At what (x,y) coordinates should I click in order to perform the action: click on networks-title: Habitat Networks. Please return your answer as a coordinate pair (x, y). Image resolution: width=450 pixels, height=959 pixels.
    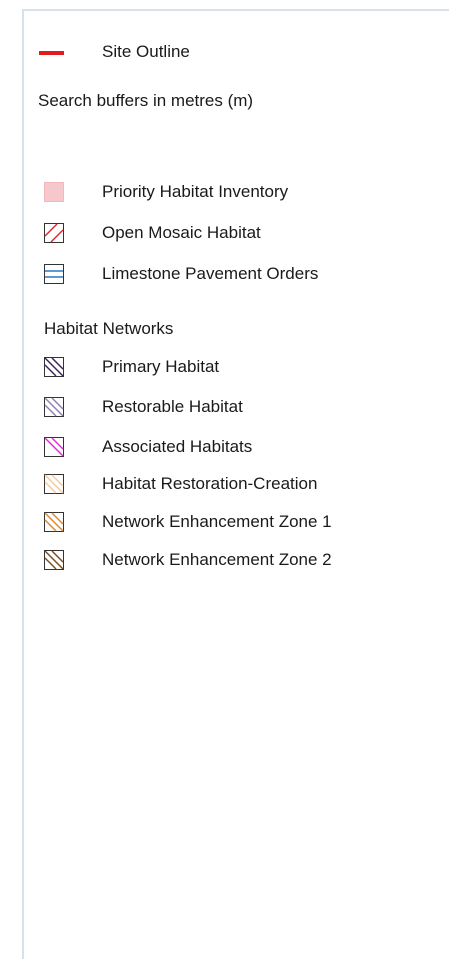
    Looking at the image, I should click on (109, 328).